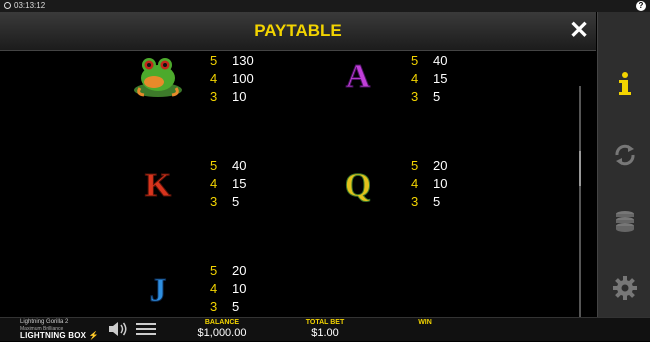  I want to click on paytable-header: PAYTABLE ✕, so click(298, 31).